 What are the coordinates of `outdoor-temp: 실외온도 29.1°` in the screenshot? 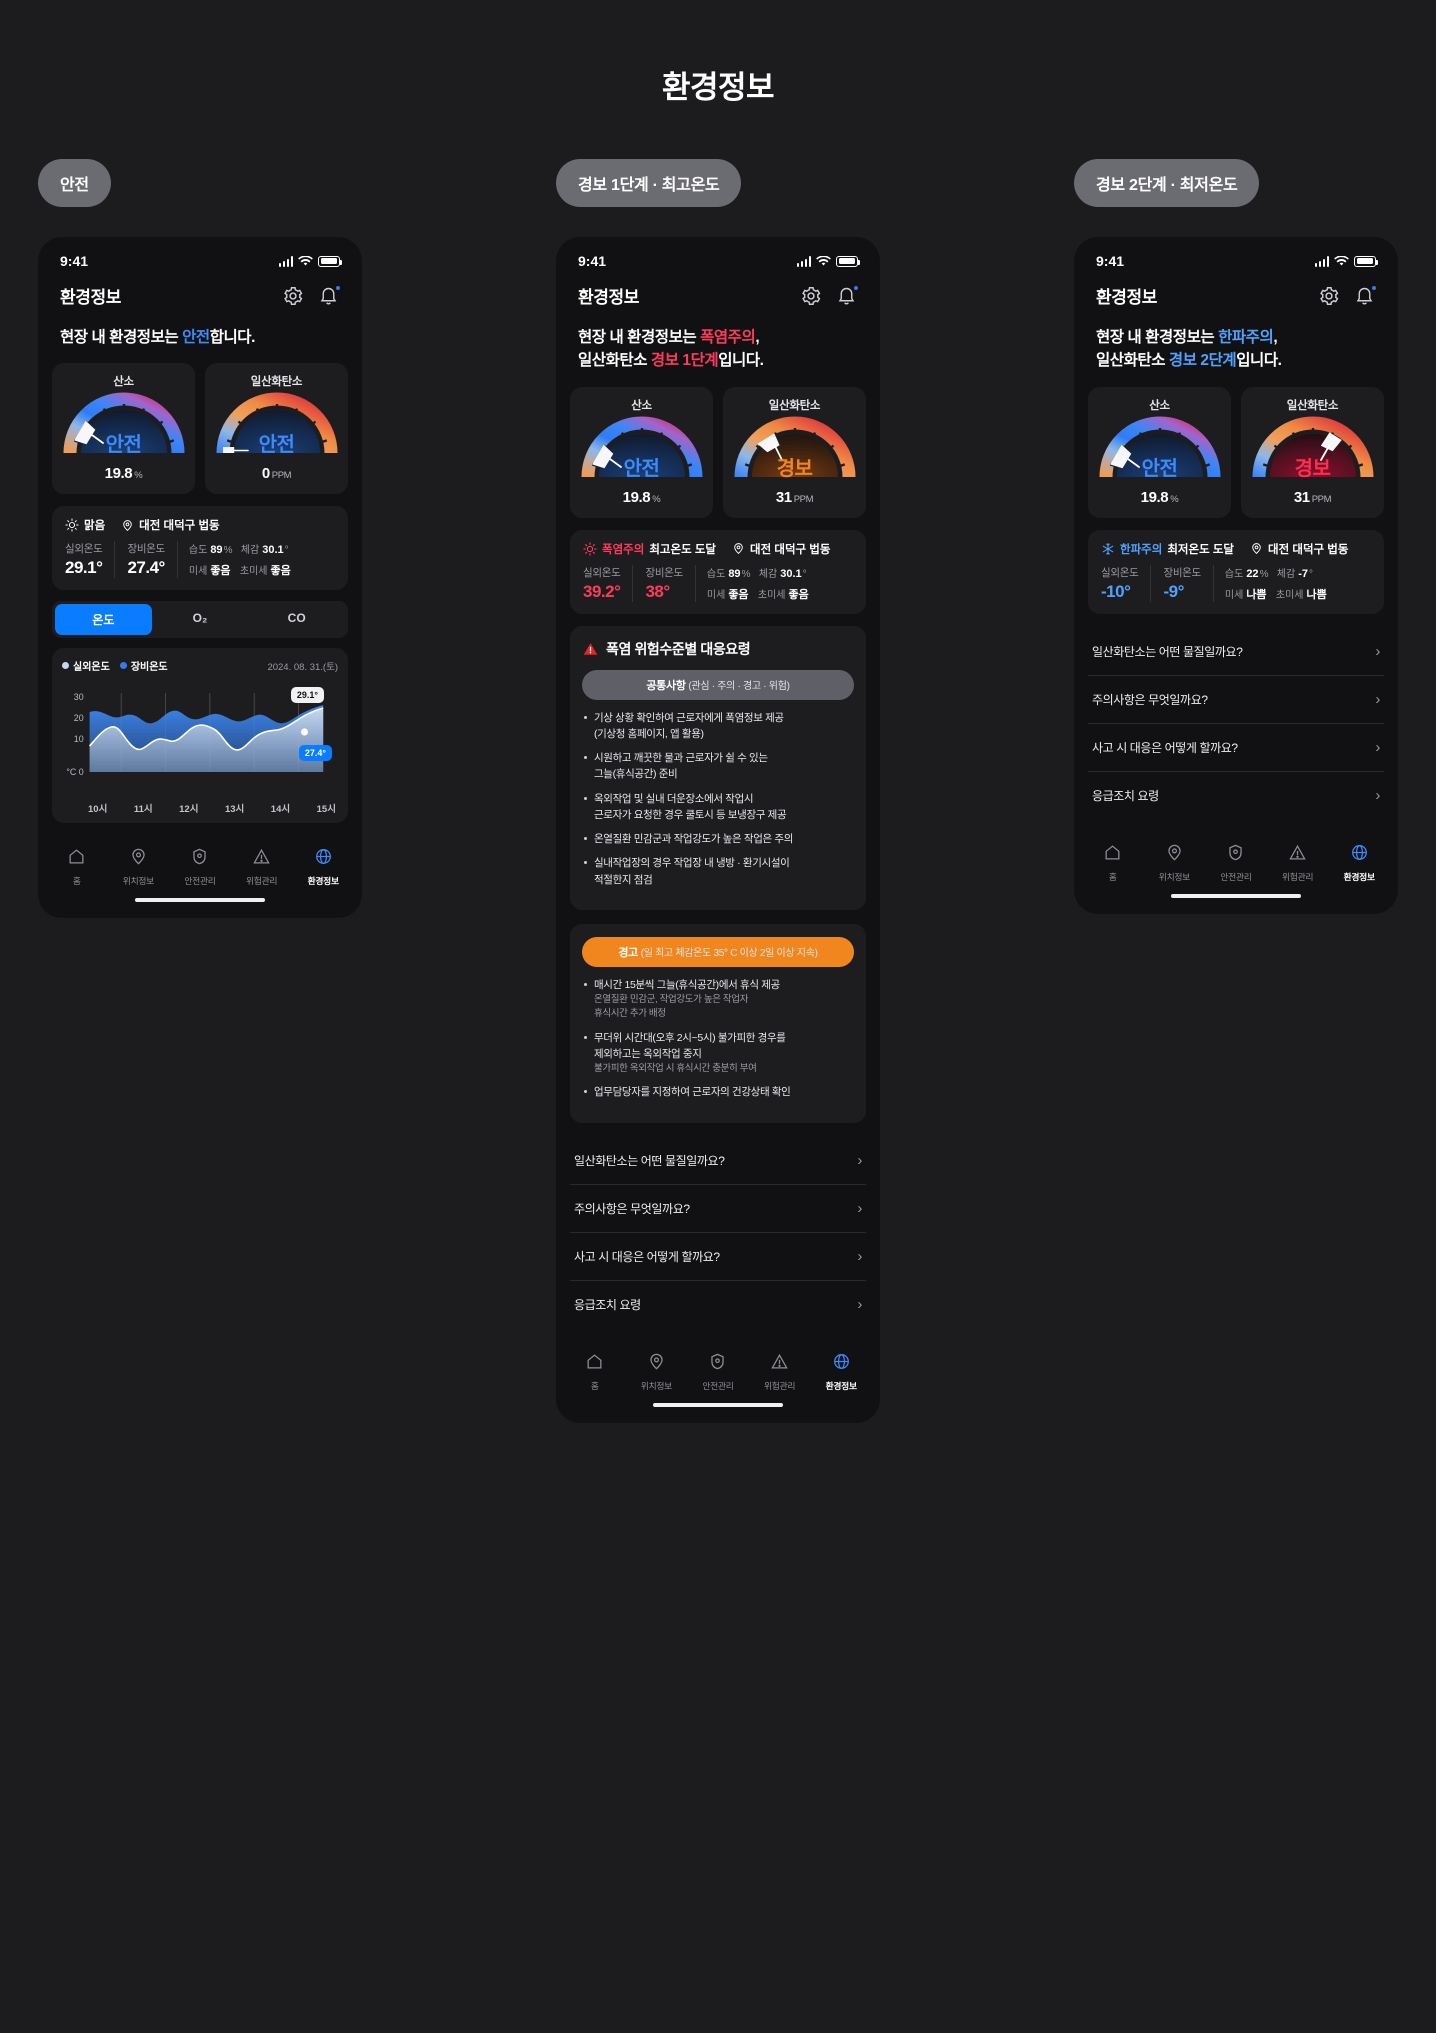 It's located at (84, 560).